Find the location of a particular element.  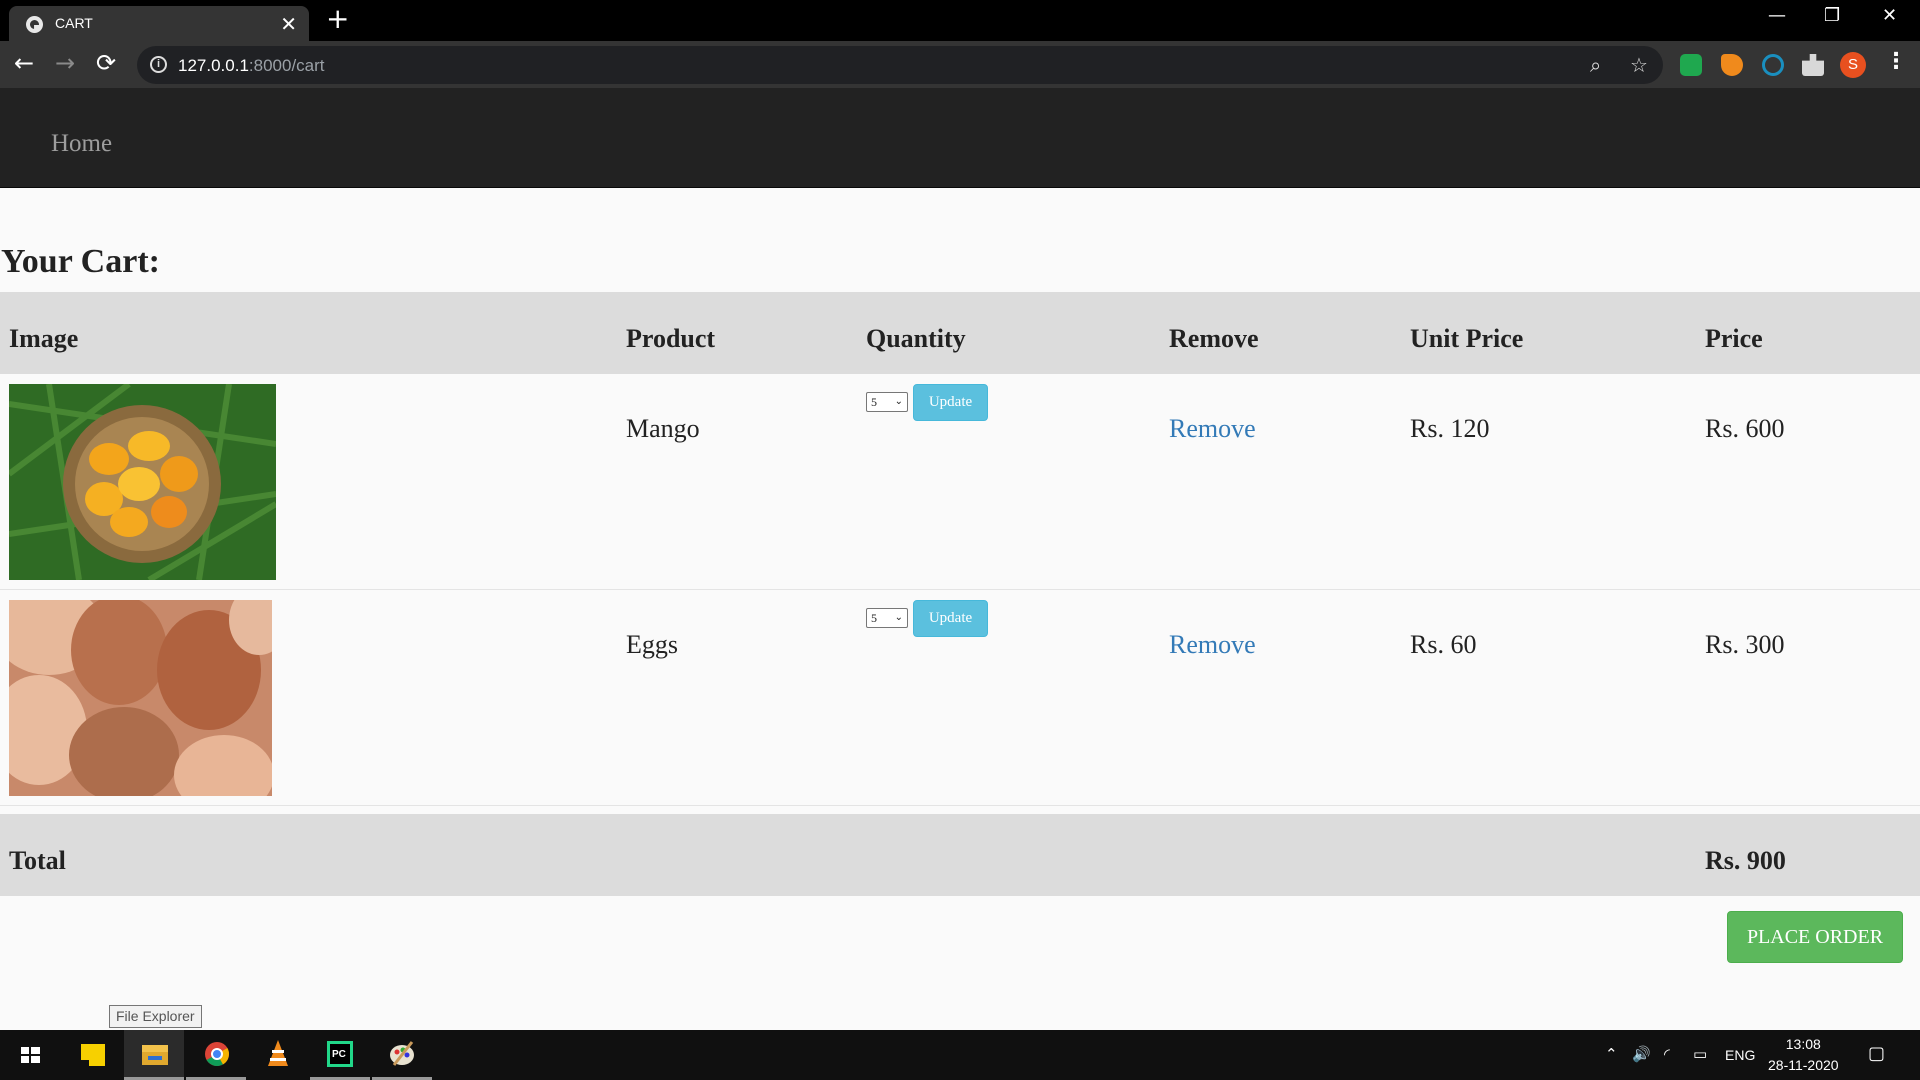

windows-start-icon is located at coordinates (30, 1055).